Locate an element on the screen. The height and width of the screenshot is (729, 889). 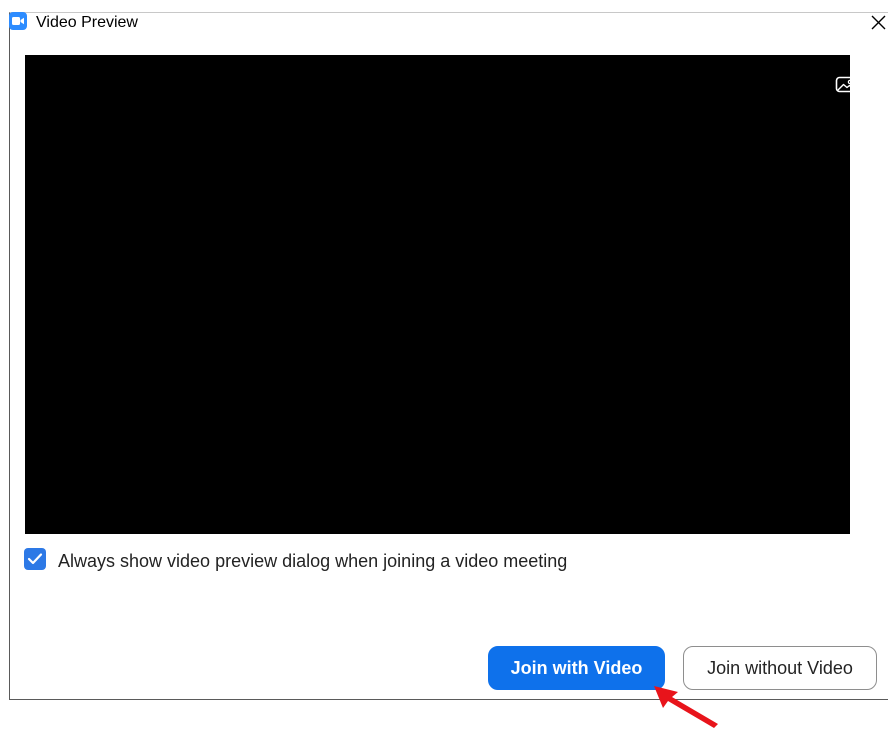
join-with-video-button: Join with Video is located at coordinates (576, 668).